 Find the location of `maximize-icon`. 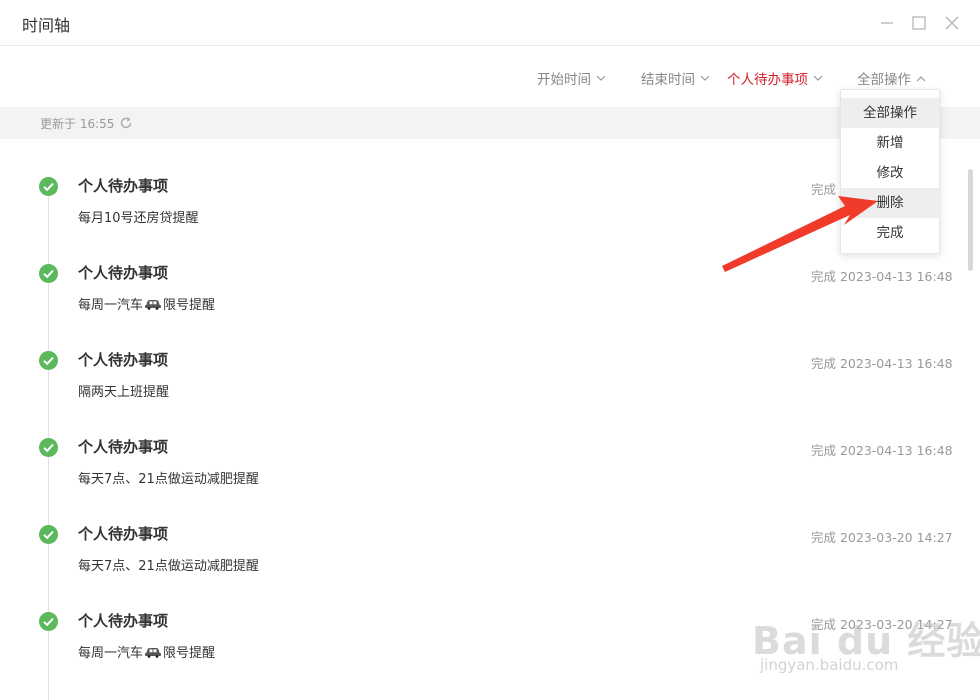

maximize-icon is located at coordinates (919, 23).